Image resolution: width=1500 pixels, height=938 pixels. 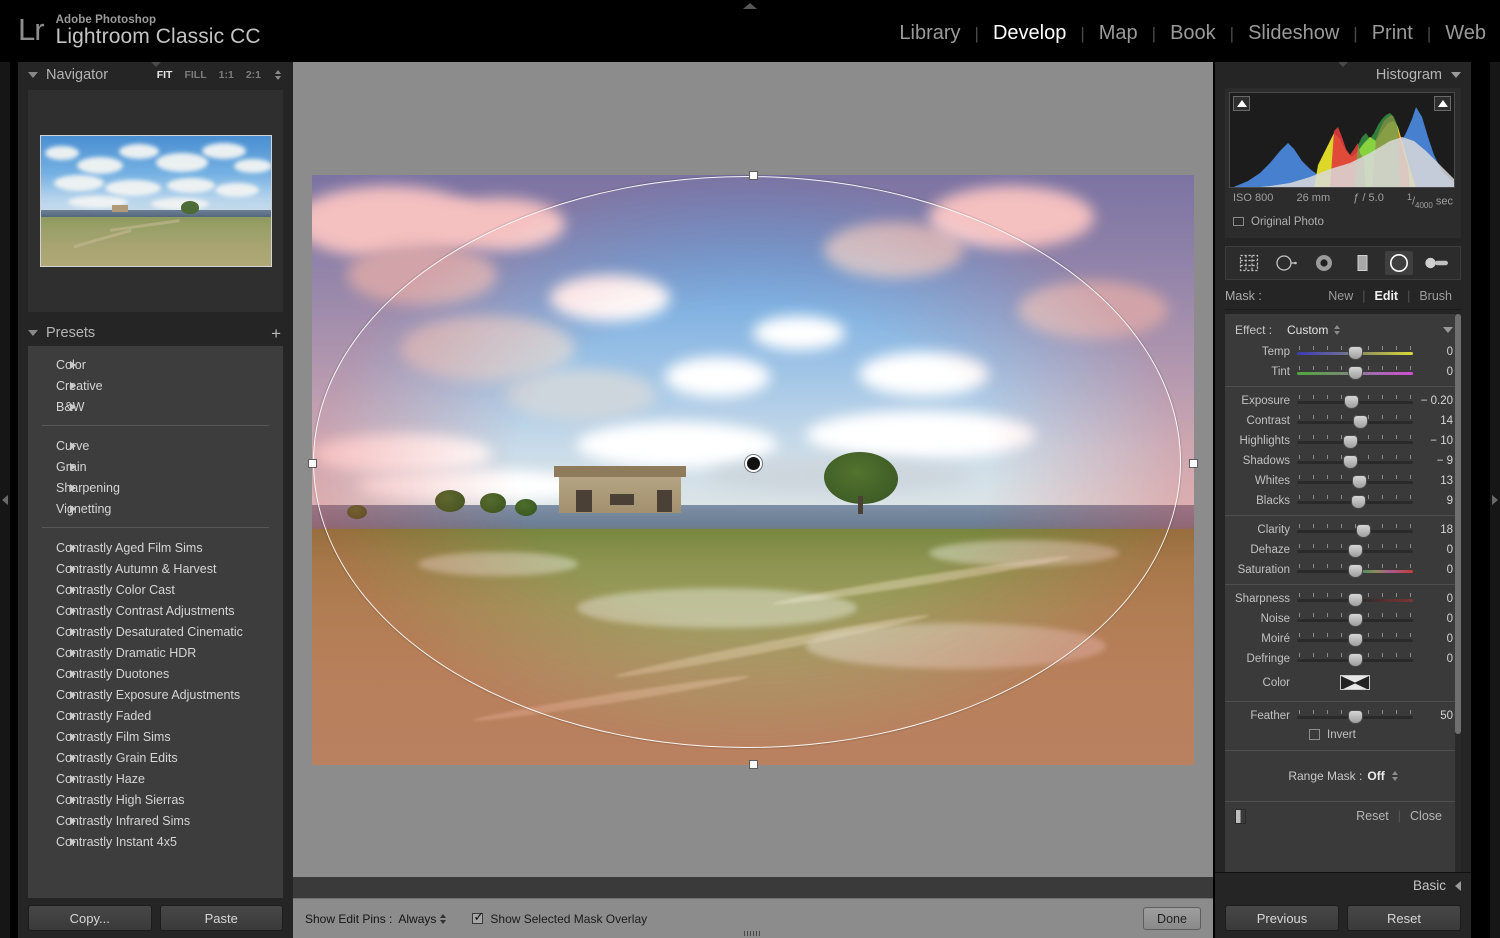 What do you see at coordinates (1433, 659) in the screenshot?
I see `slider-value-defringe: 0` at bounding box center [1433, 659].